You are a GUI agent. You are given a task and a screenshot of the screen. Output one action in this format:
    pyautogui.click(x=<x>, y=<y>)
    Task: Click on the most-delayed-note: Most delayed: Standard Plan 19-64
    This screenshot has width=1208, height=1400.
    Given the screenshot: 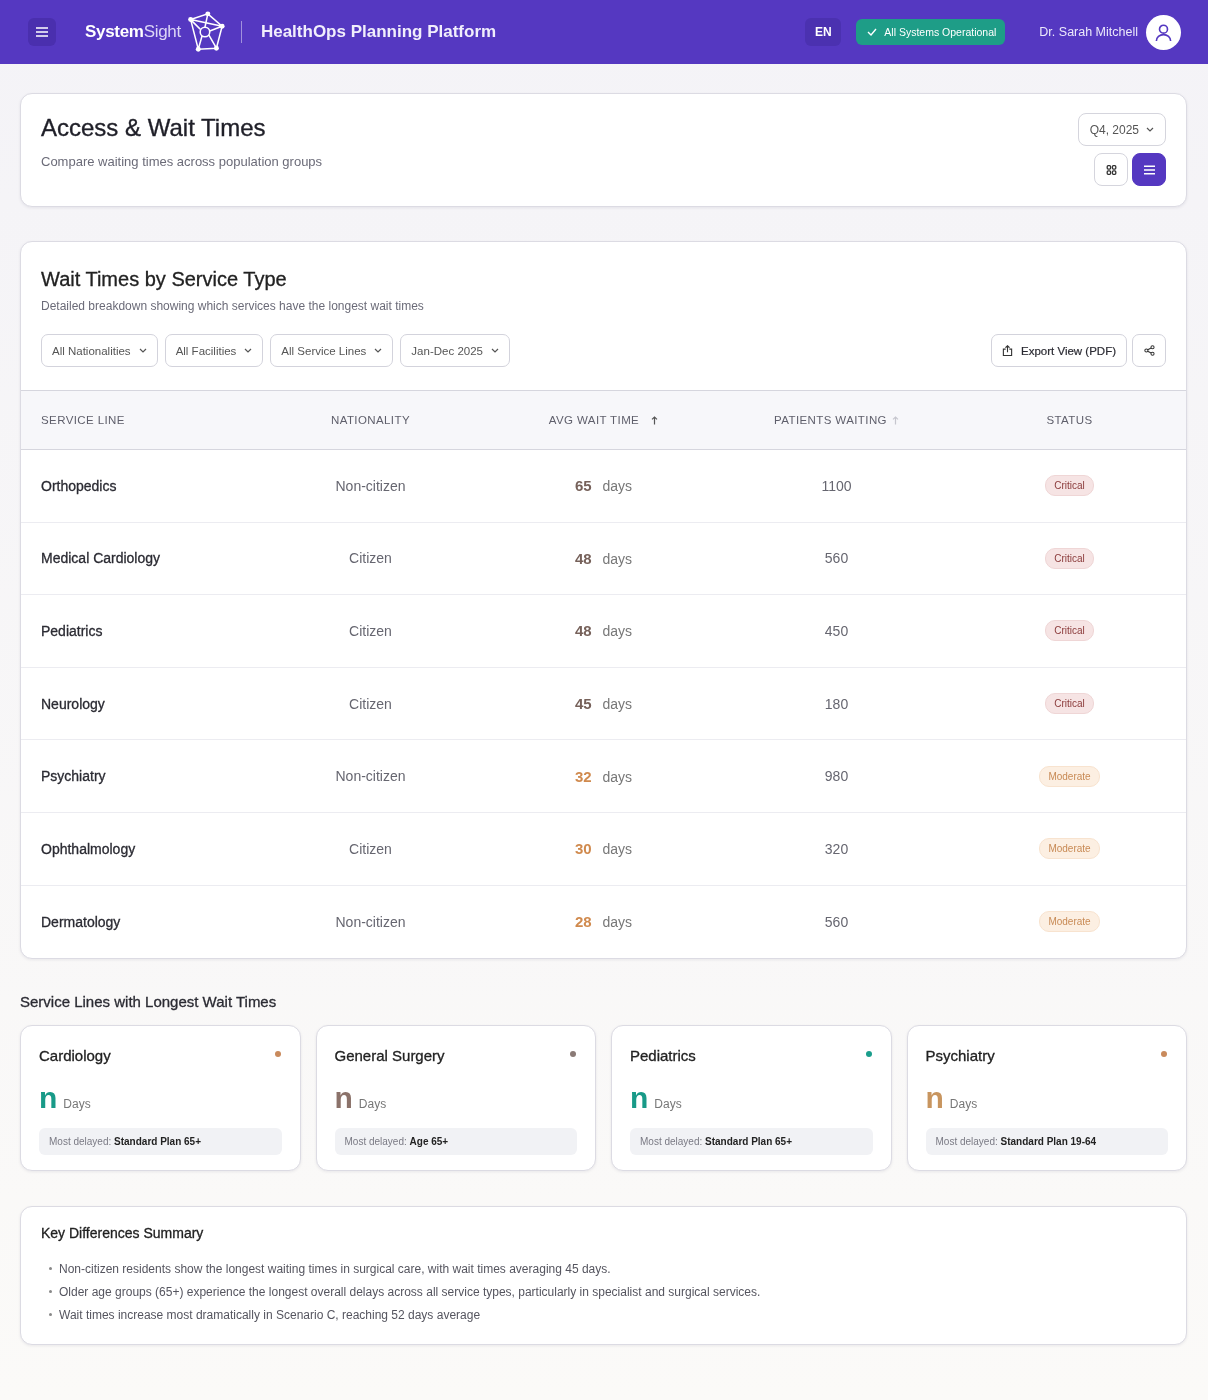 What is the action you would take?
    pyautogui.click(x=1046, y=1142)
    